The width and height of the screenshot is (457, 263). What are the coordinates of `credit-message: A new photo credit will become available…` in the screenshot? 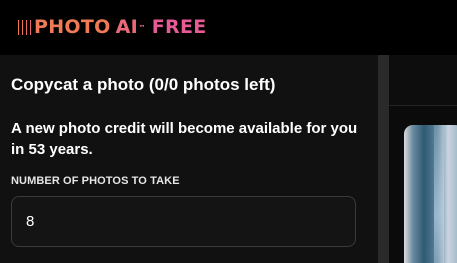 It's located at (184, 139).